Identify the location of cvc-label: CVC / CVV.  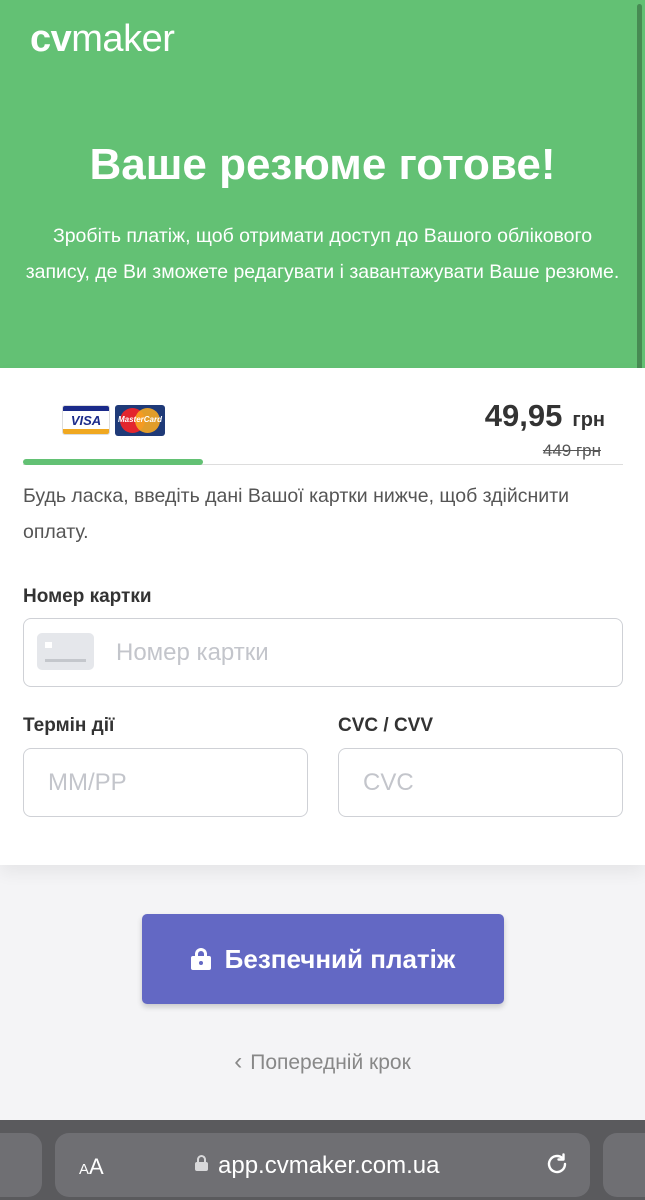
(386, 725).